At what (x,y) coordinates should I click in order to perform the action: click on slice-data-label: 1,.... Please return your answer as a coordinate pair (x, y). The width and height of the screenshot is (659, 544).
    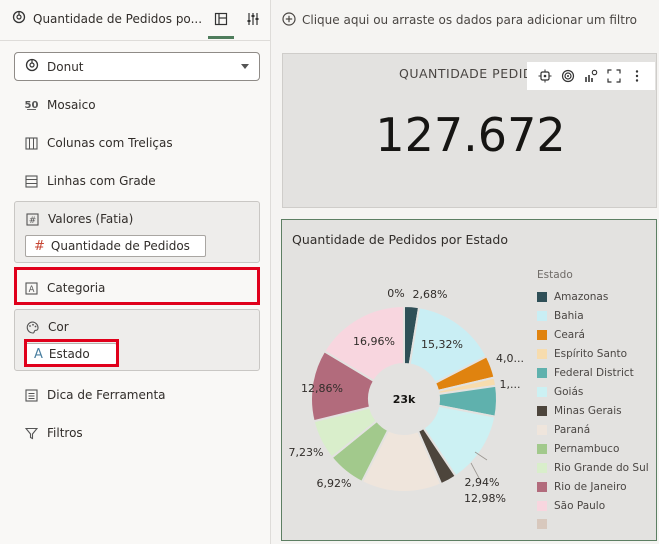
    Looking at the image, I should click on (510, 384).